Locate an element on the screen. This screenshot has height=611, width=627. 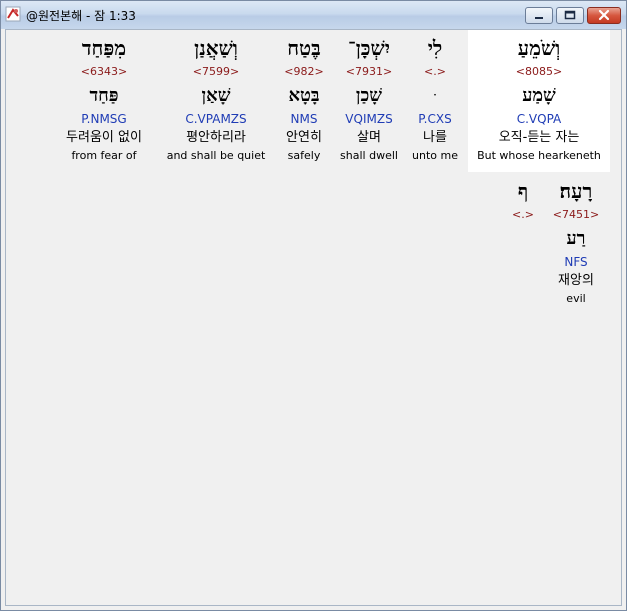
hebrew-word: יִשְׁכָּן־ is located at coordinates (369, 48).